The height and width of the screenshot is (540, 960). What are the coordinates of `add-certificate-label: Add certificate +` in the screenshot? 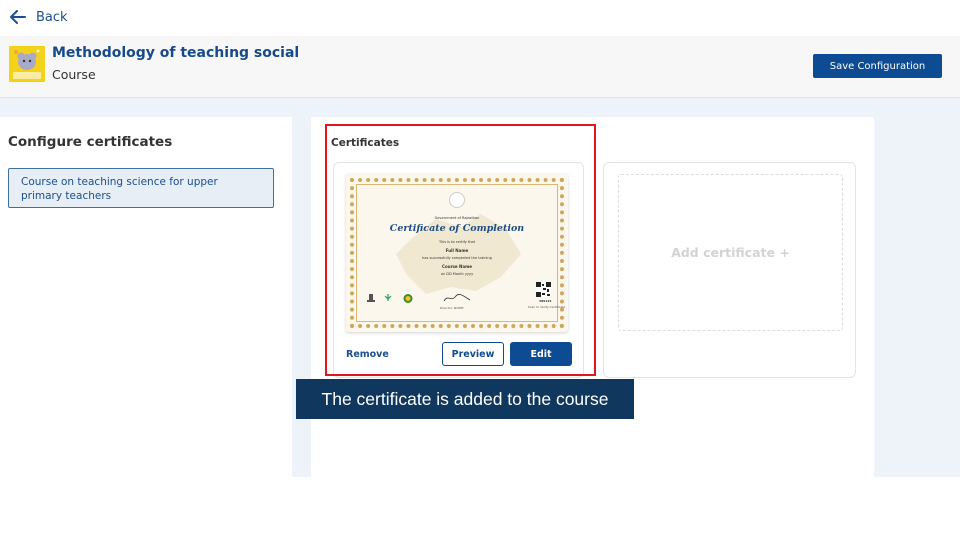 It's located at (730, 252).